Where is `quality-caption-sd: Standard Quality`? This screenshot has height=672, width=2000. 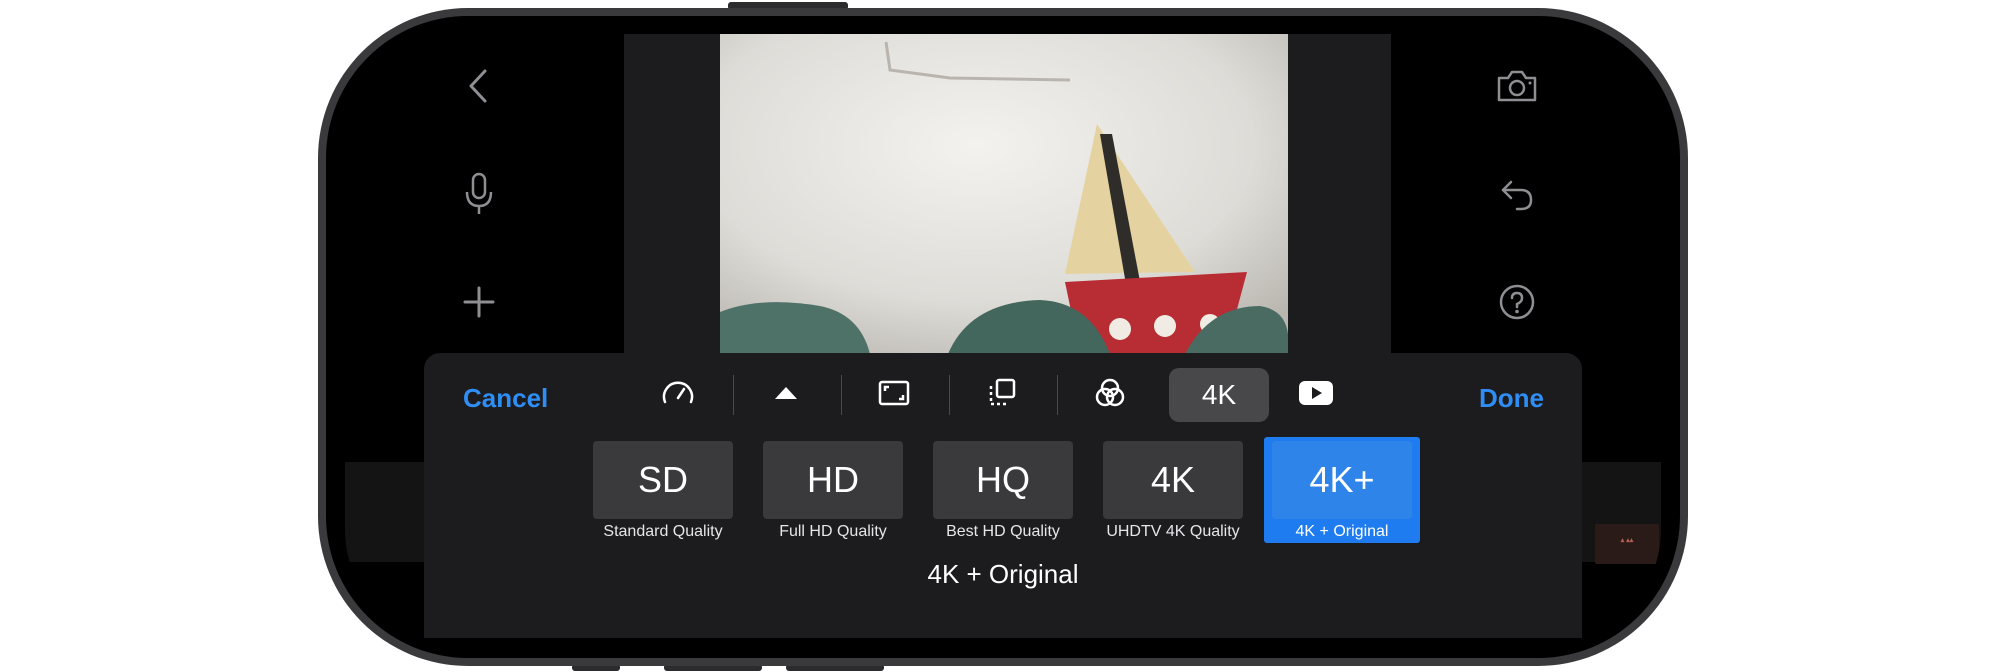 quality-caption-sd: Standard Quality is located at coordinates (663, 531).